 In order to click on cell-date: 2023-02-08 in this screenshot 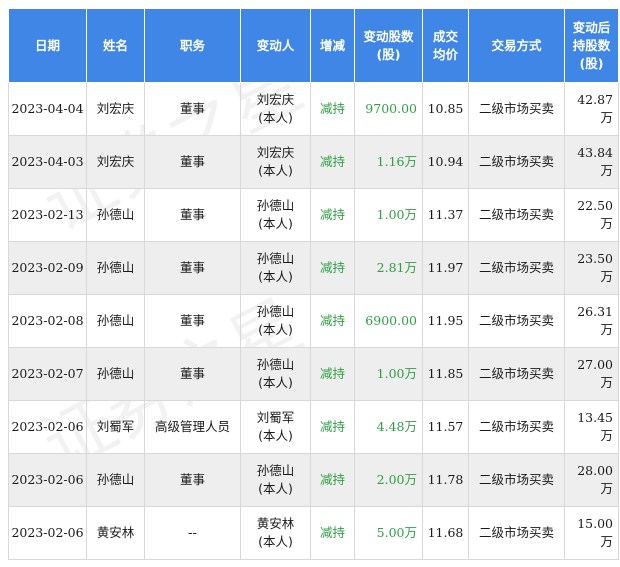, I will do `click(47, 321)`.